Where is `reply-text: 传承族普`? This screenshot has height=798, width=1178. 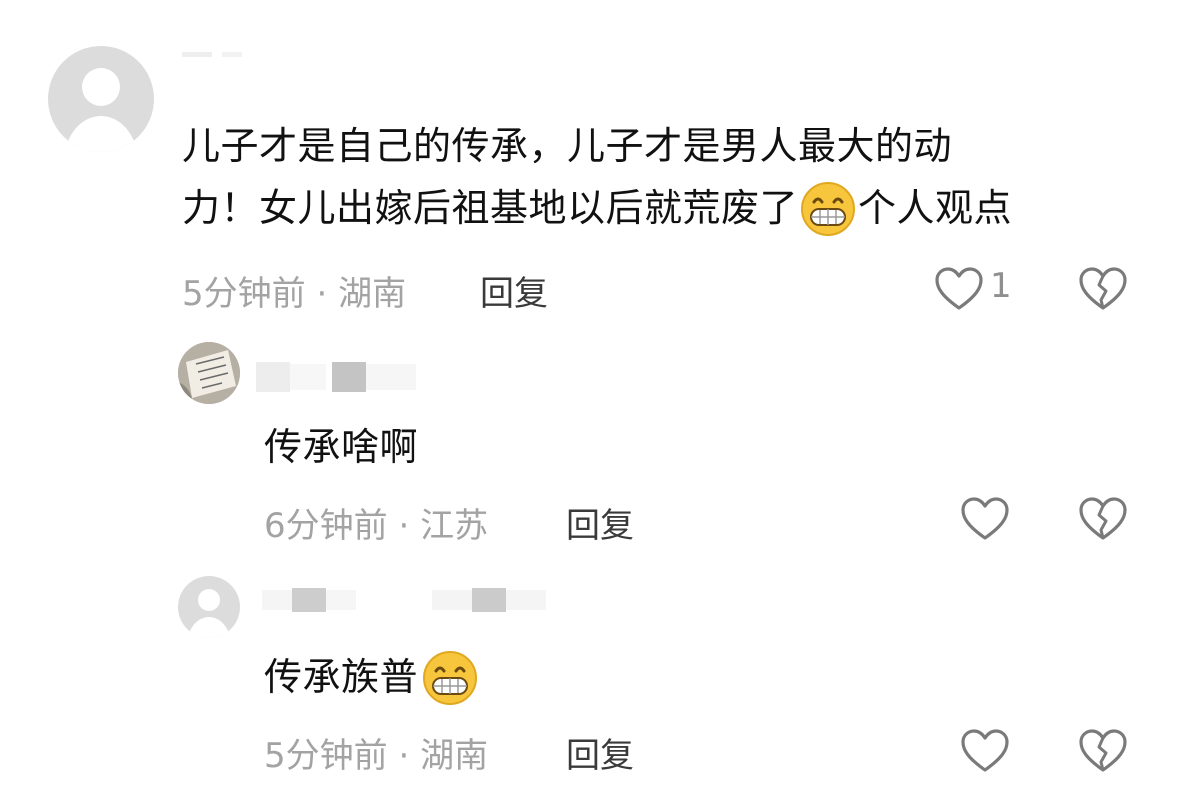 reply-text: 传承族普 is located at coordinates (371, 678).